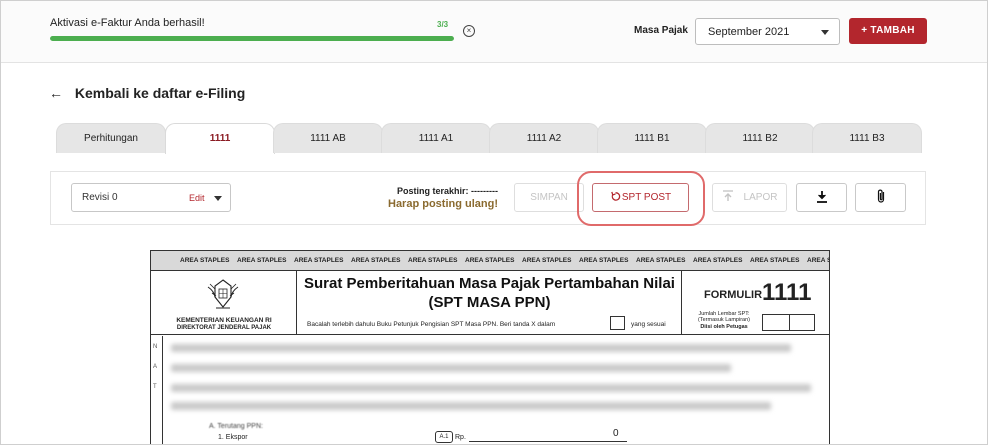  Describe the element at coordinates (447, 191) in the screenshot. I see `posting-terakhir-label: Posting terakhir: ---------` at that location.